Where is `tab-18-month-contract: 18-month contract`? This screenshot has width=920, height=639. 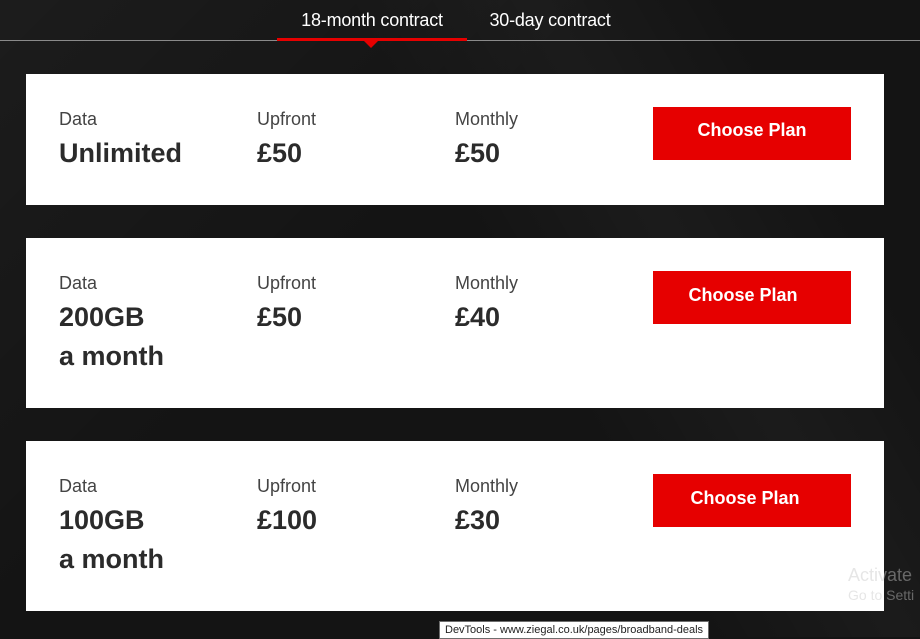
tab-18-month-contract: 18-month contract is located at coordinates (372, 20).